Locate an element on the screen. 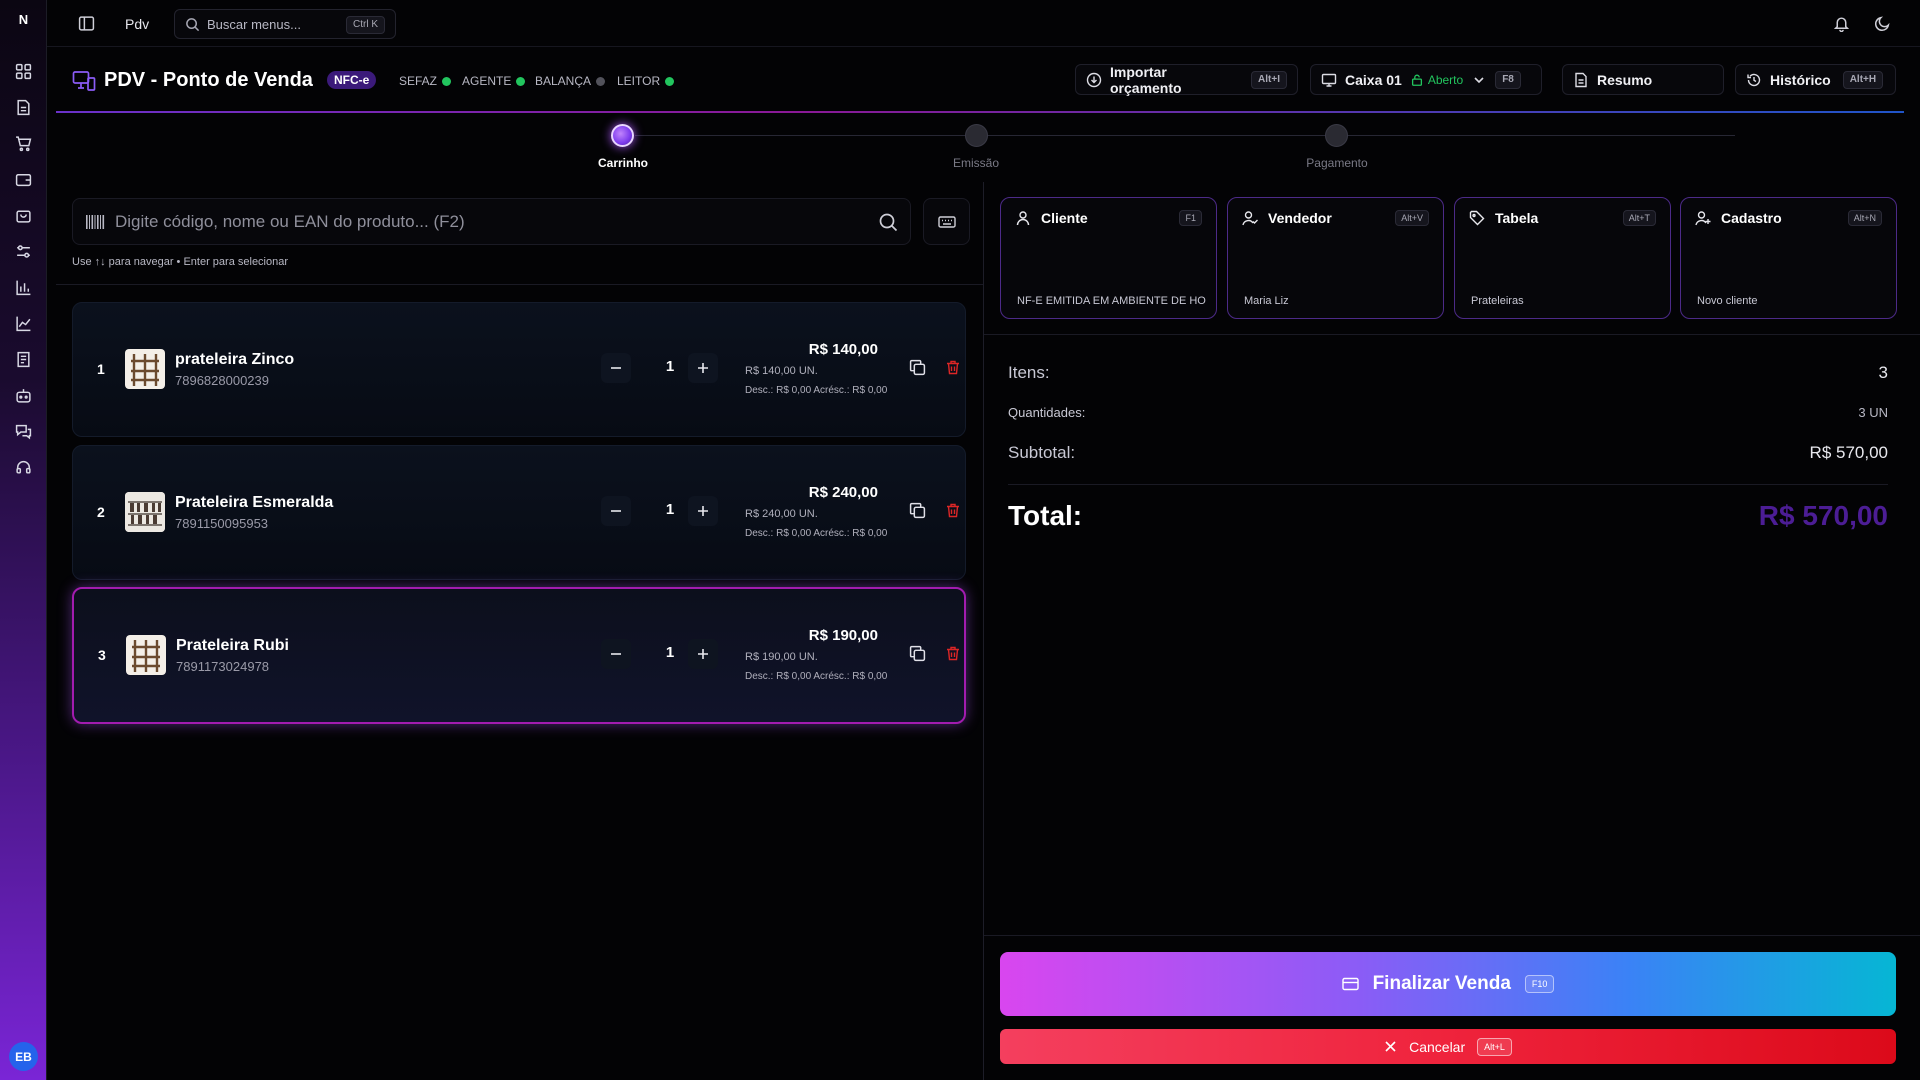 This screenshot has height=1080, width=1920. caixa-label: Caixa 01 is located at coordinates (1373, 79).